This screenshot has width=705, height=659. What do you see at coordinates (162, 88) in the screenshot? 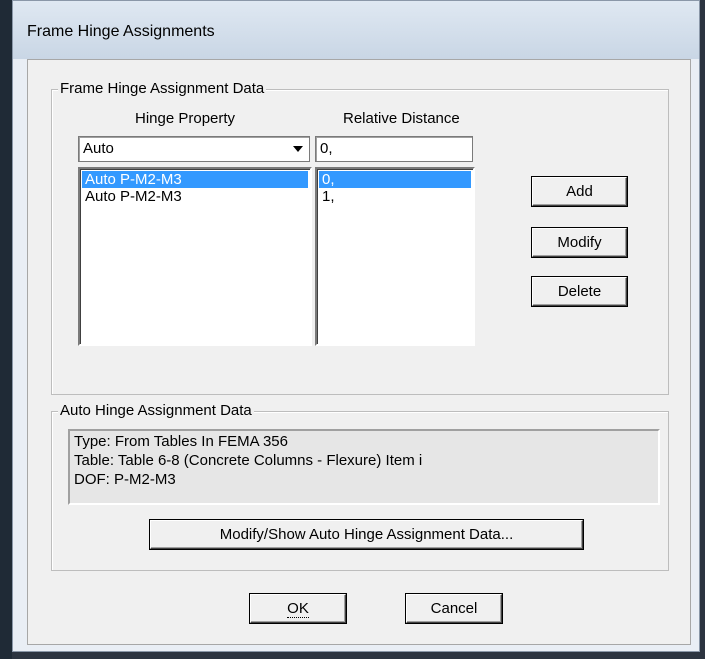
I see `hinge-assignment-group-title: Frame Hinge Assignment Data` at bounding box center [162, 88].